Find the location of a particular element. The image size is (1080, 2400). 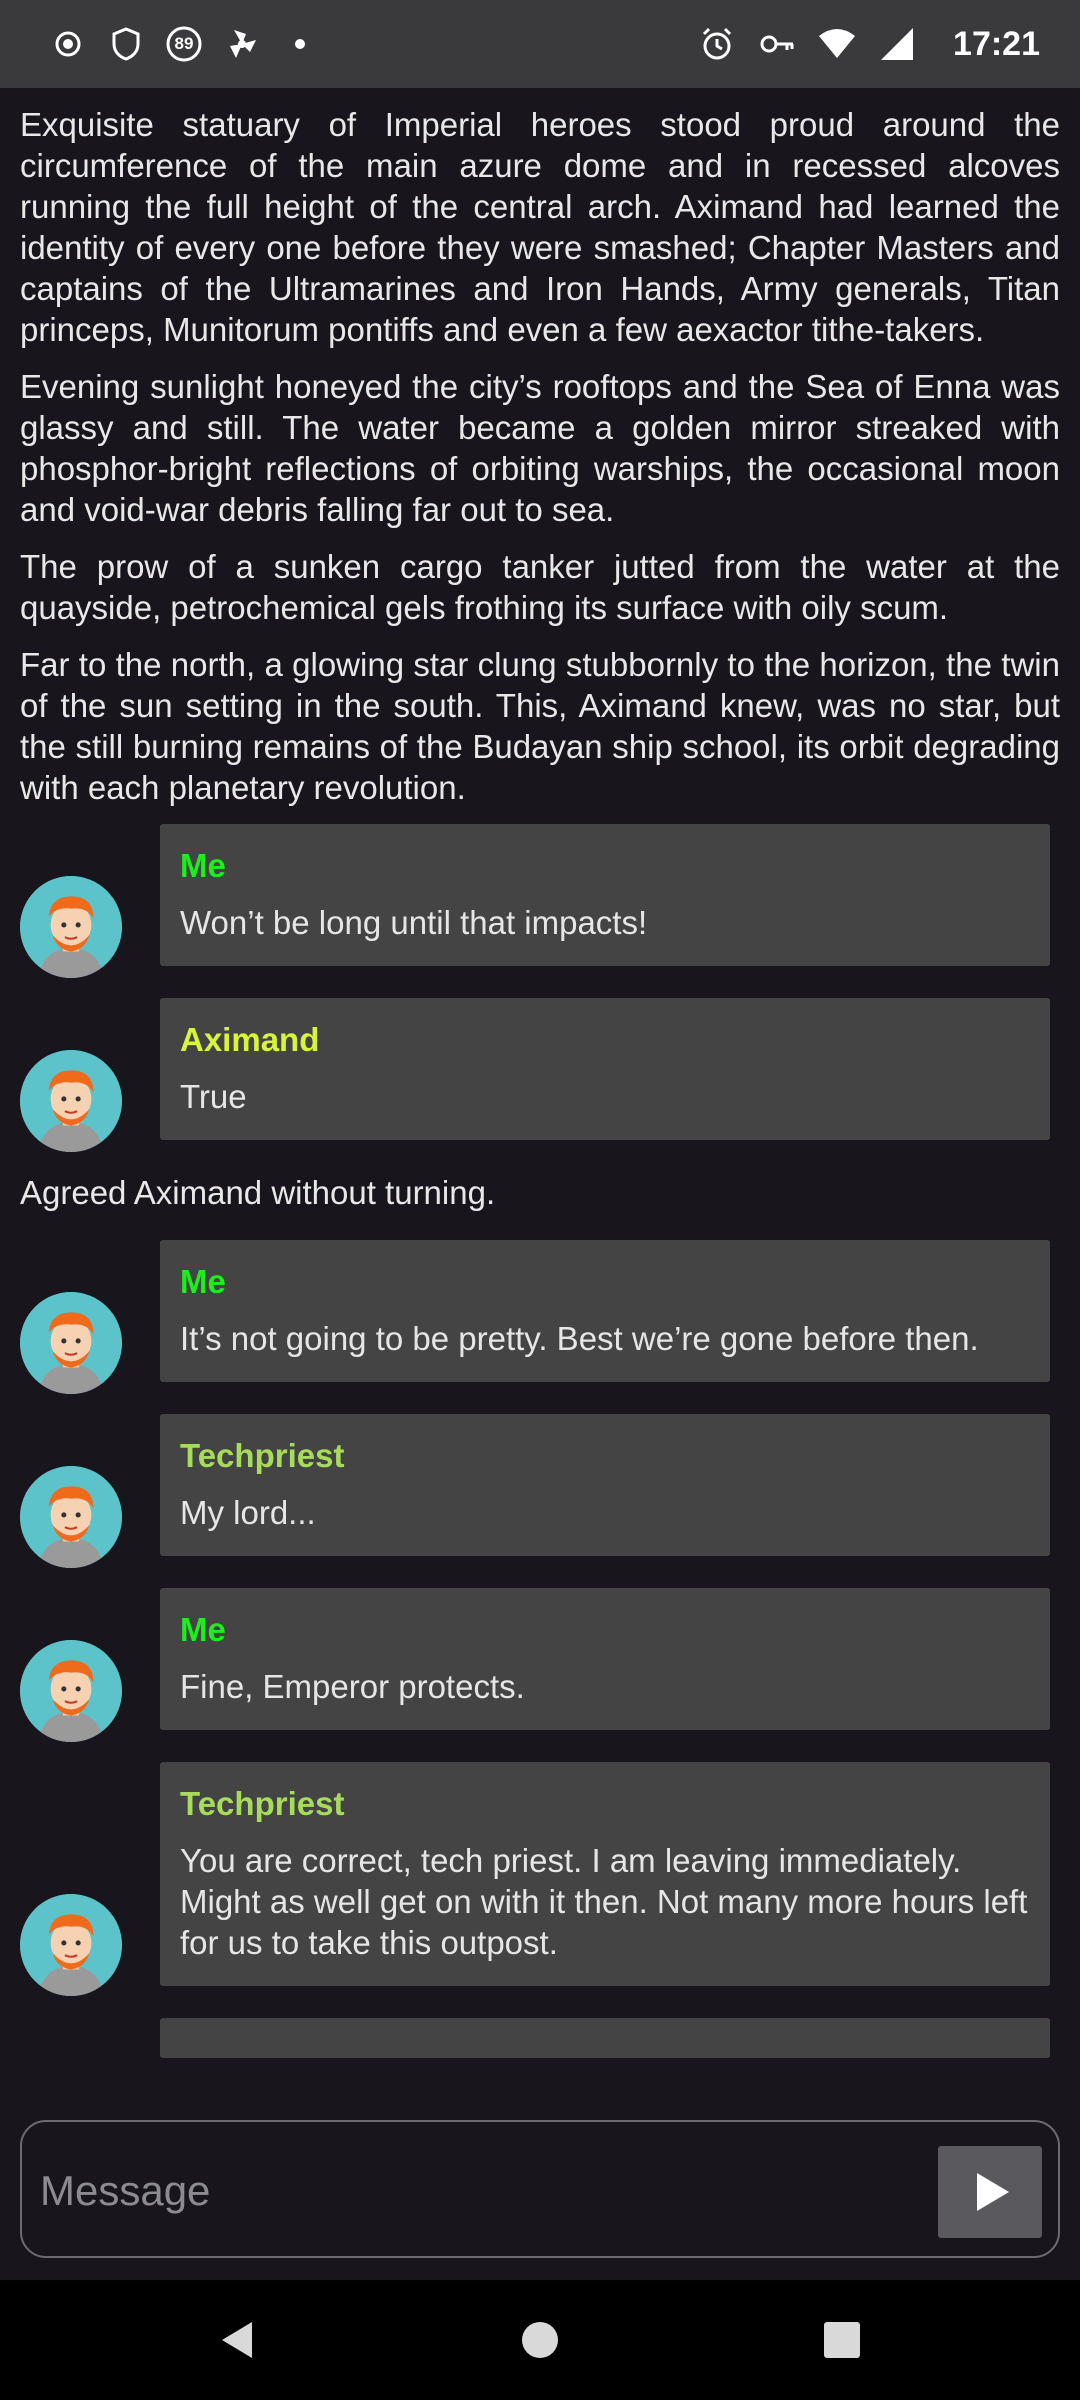

key-icon is located at coordinates (777, 44).